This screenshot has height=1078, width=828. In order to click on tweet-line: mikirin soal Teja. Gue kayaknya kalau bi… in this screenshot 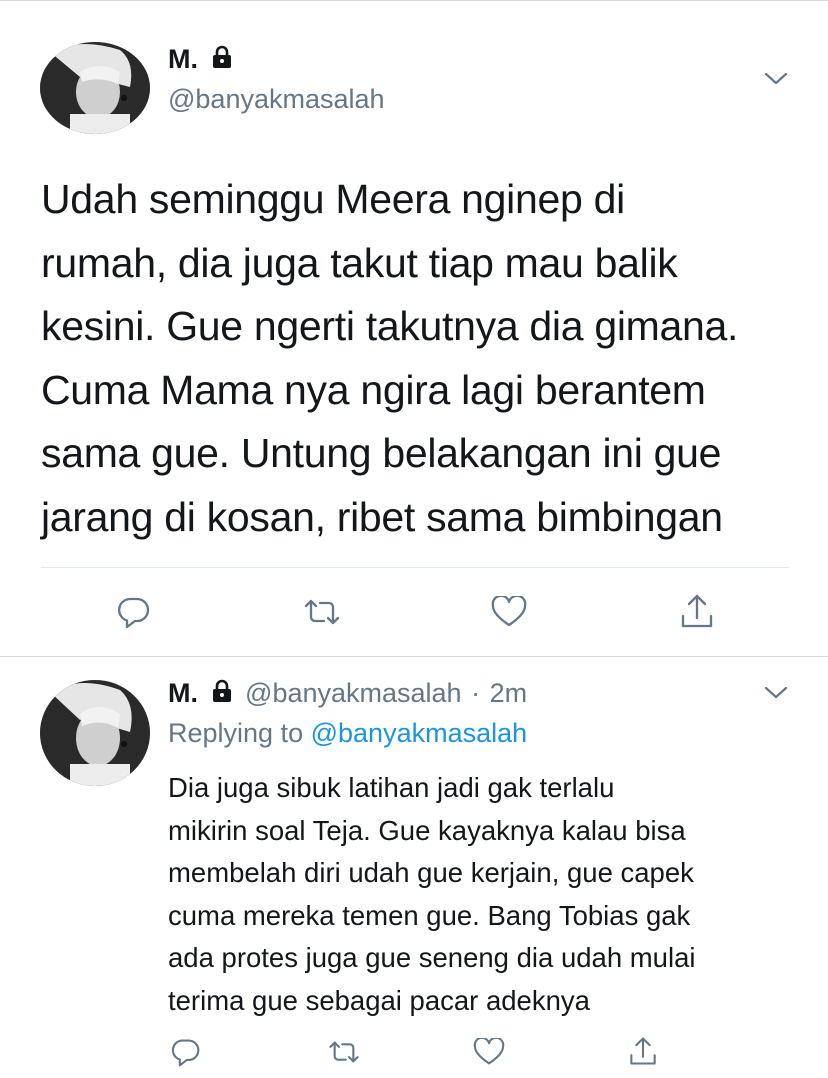, I will do `click(427, 830)`.